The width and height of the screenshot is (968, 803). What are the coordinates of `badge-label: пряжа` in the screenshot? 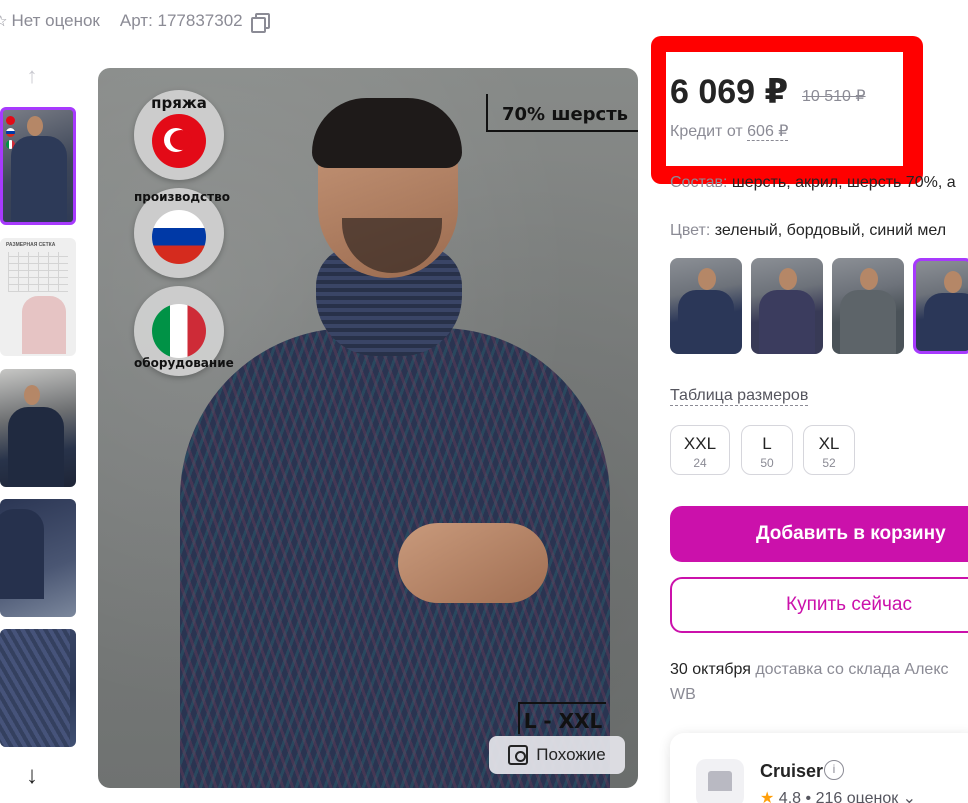 It's located at (179, 103).